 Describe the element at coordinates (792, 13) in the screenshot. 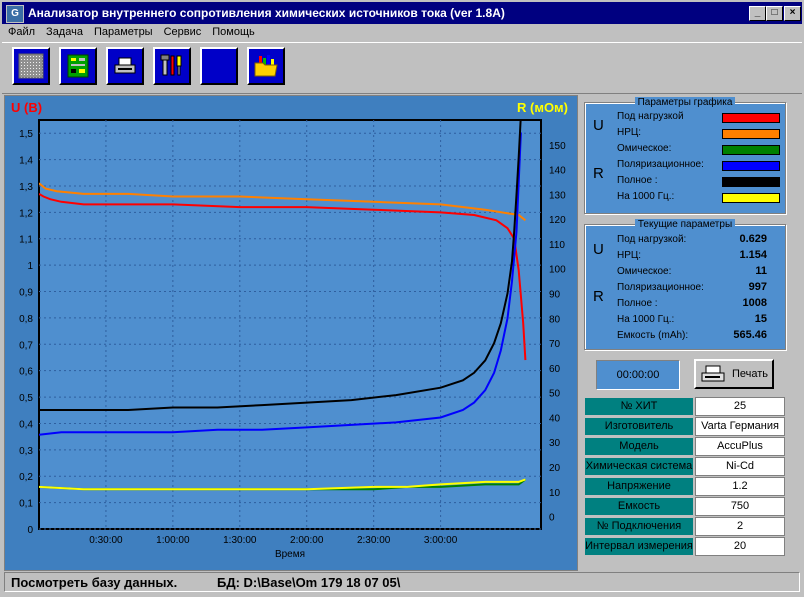

I see `close-button: ×` at that location.